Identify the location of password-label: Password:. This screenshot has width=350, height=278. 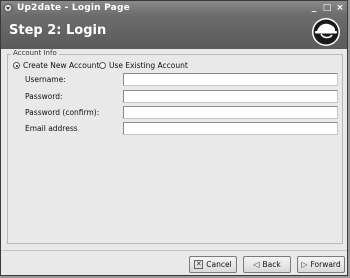
(44, 96).